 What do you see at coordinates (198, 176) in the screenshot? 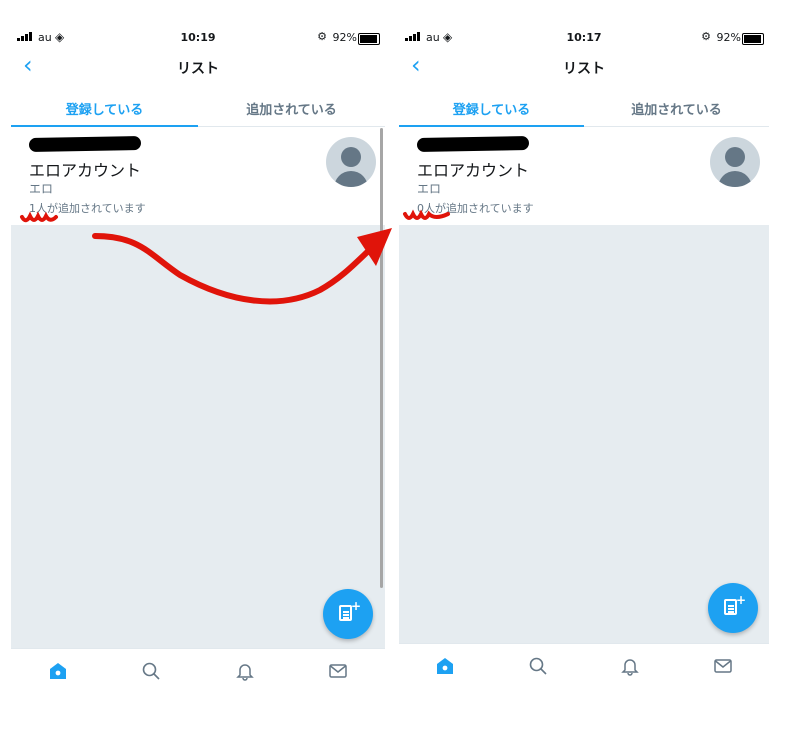
I see `list-item: エロアカウント エロ 1人が追加されています` at bounding box center [198, 176].